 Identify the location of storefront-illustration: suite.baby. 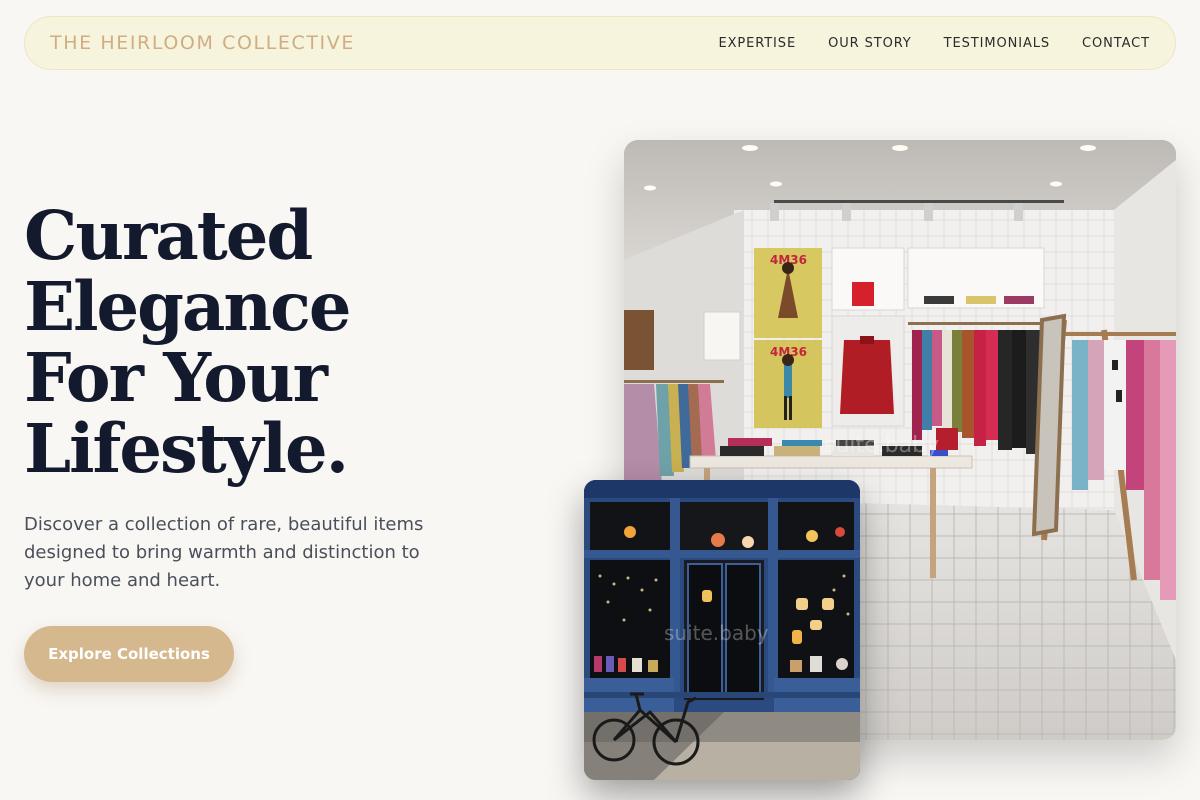
(722, 630).